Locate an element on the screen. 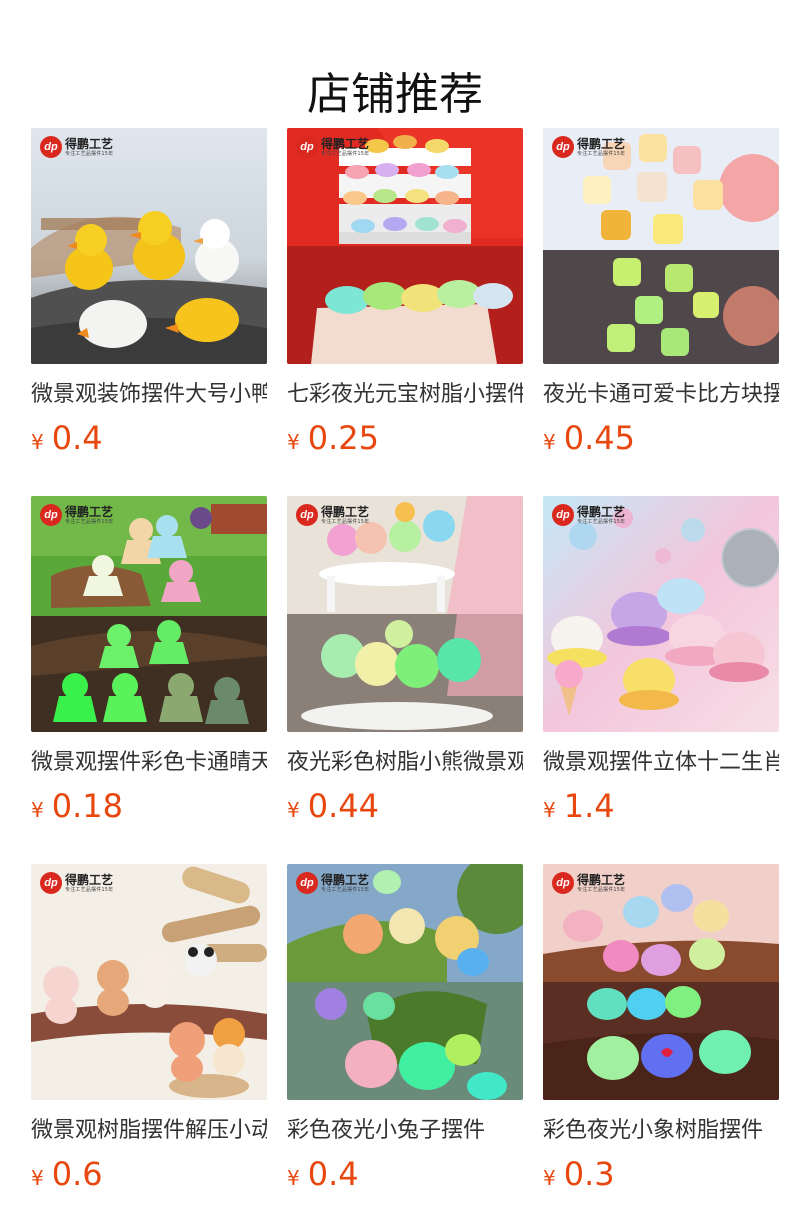 This screenshot has width=790, height=1232. product-price: ¥ 0.3 is located at coordinates (661, 1174).